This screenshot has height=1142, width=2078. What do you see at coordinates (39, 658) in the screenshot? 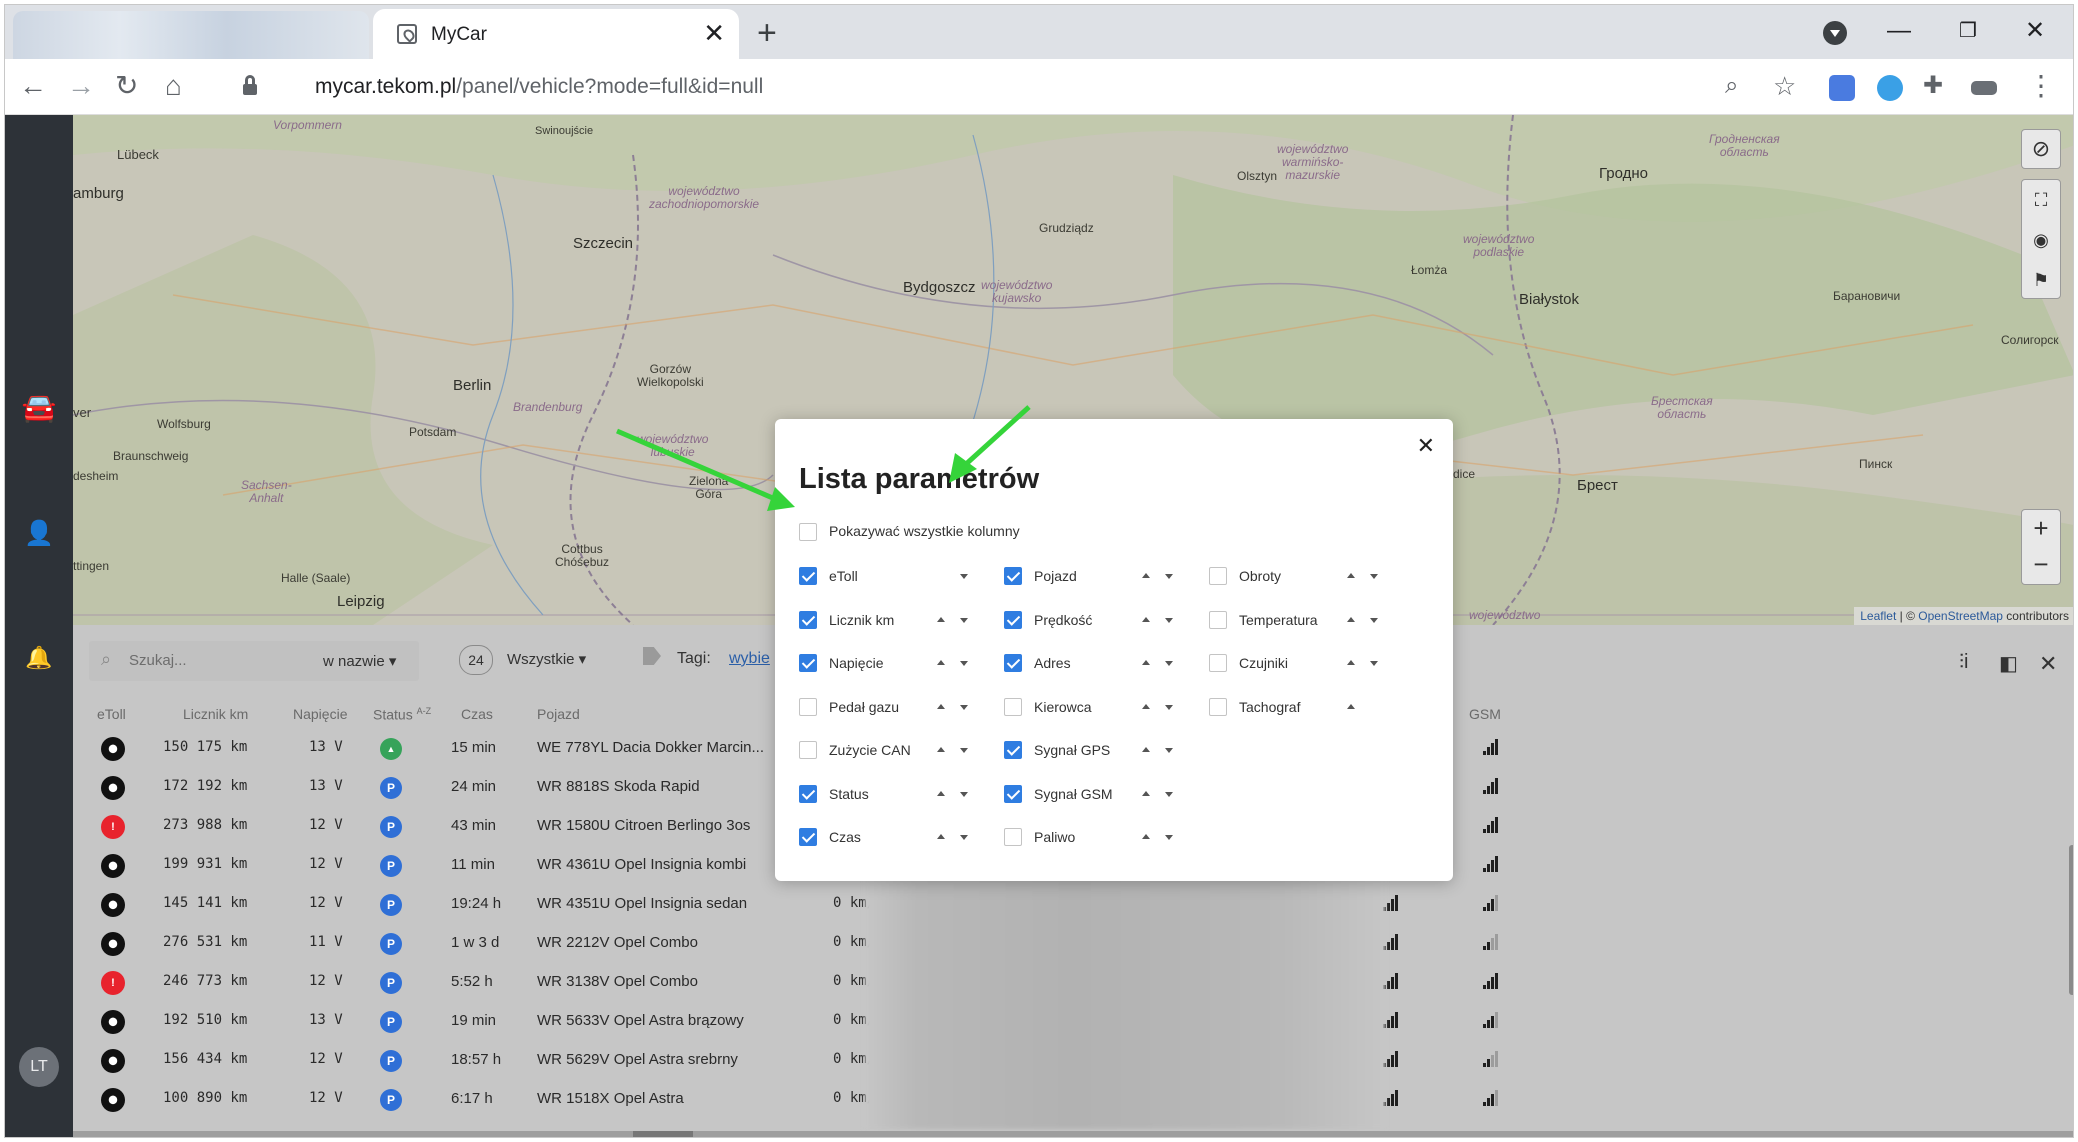
I see `notifications-icon: 🔔` at bounding box center [39, 658].